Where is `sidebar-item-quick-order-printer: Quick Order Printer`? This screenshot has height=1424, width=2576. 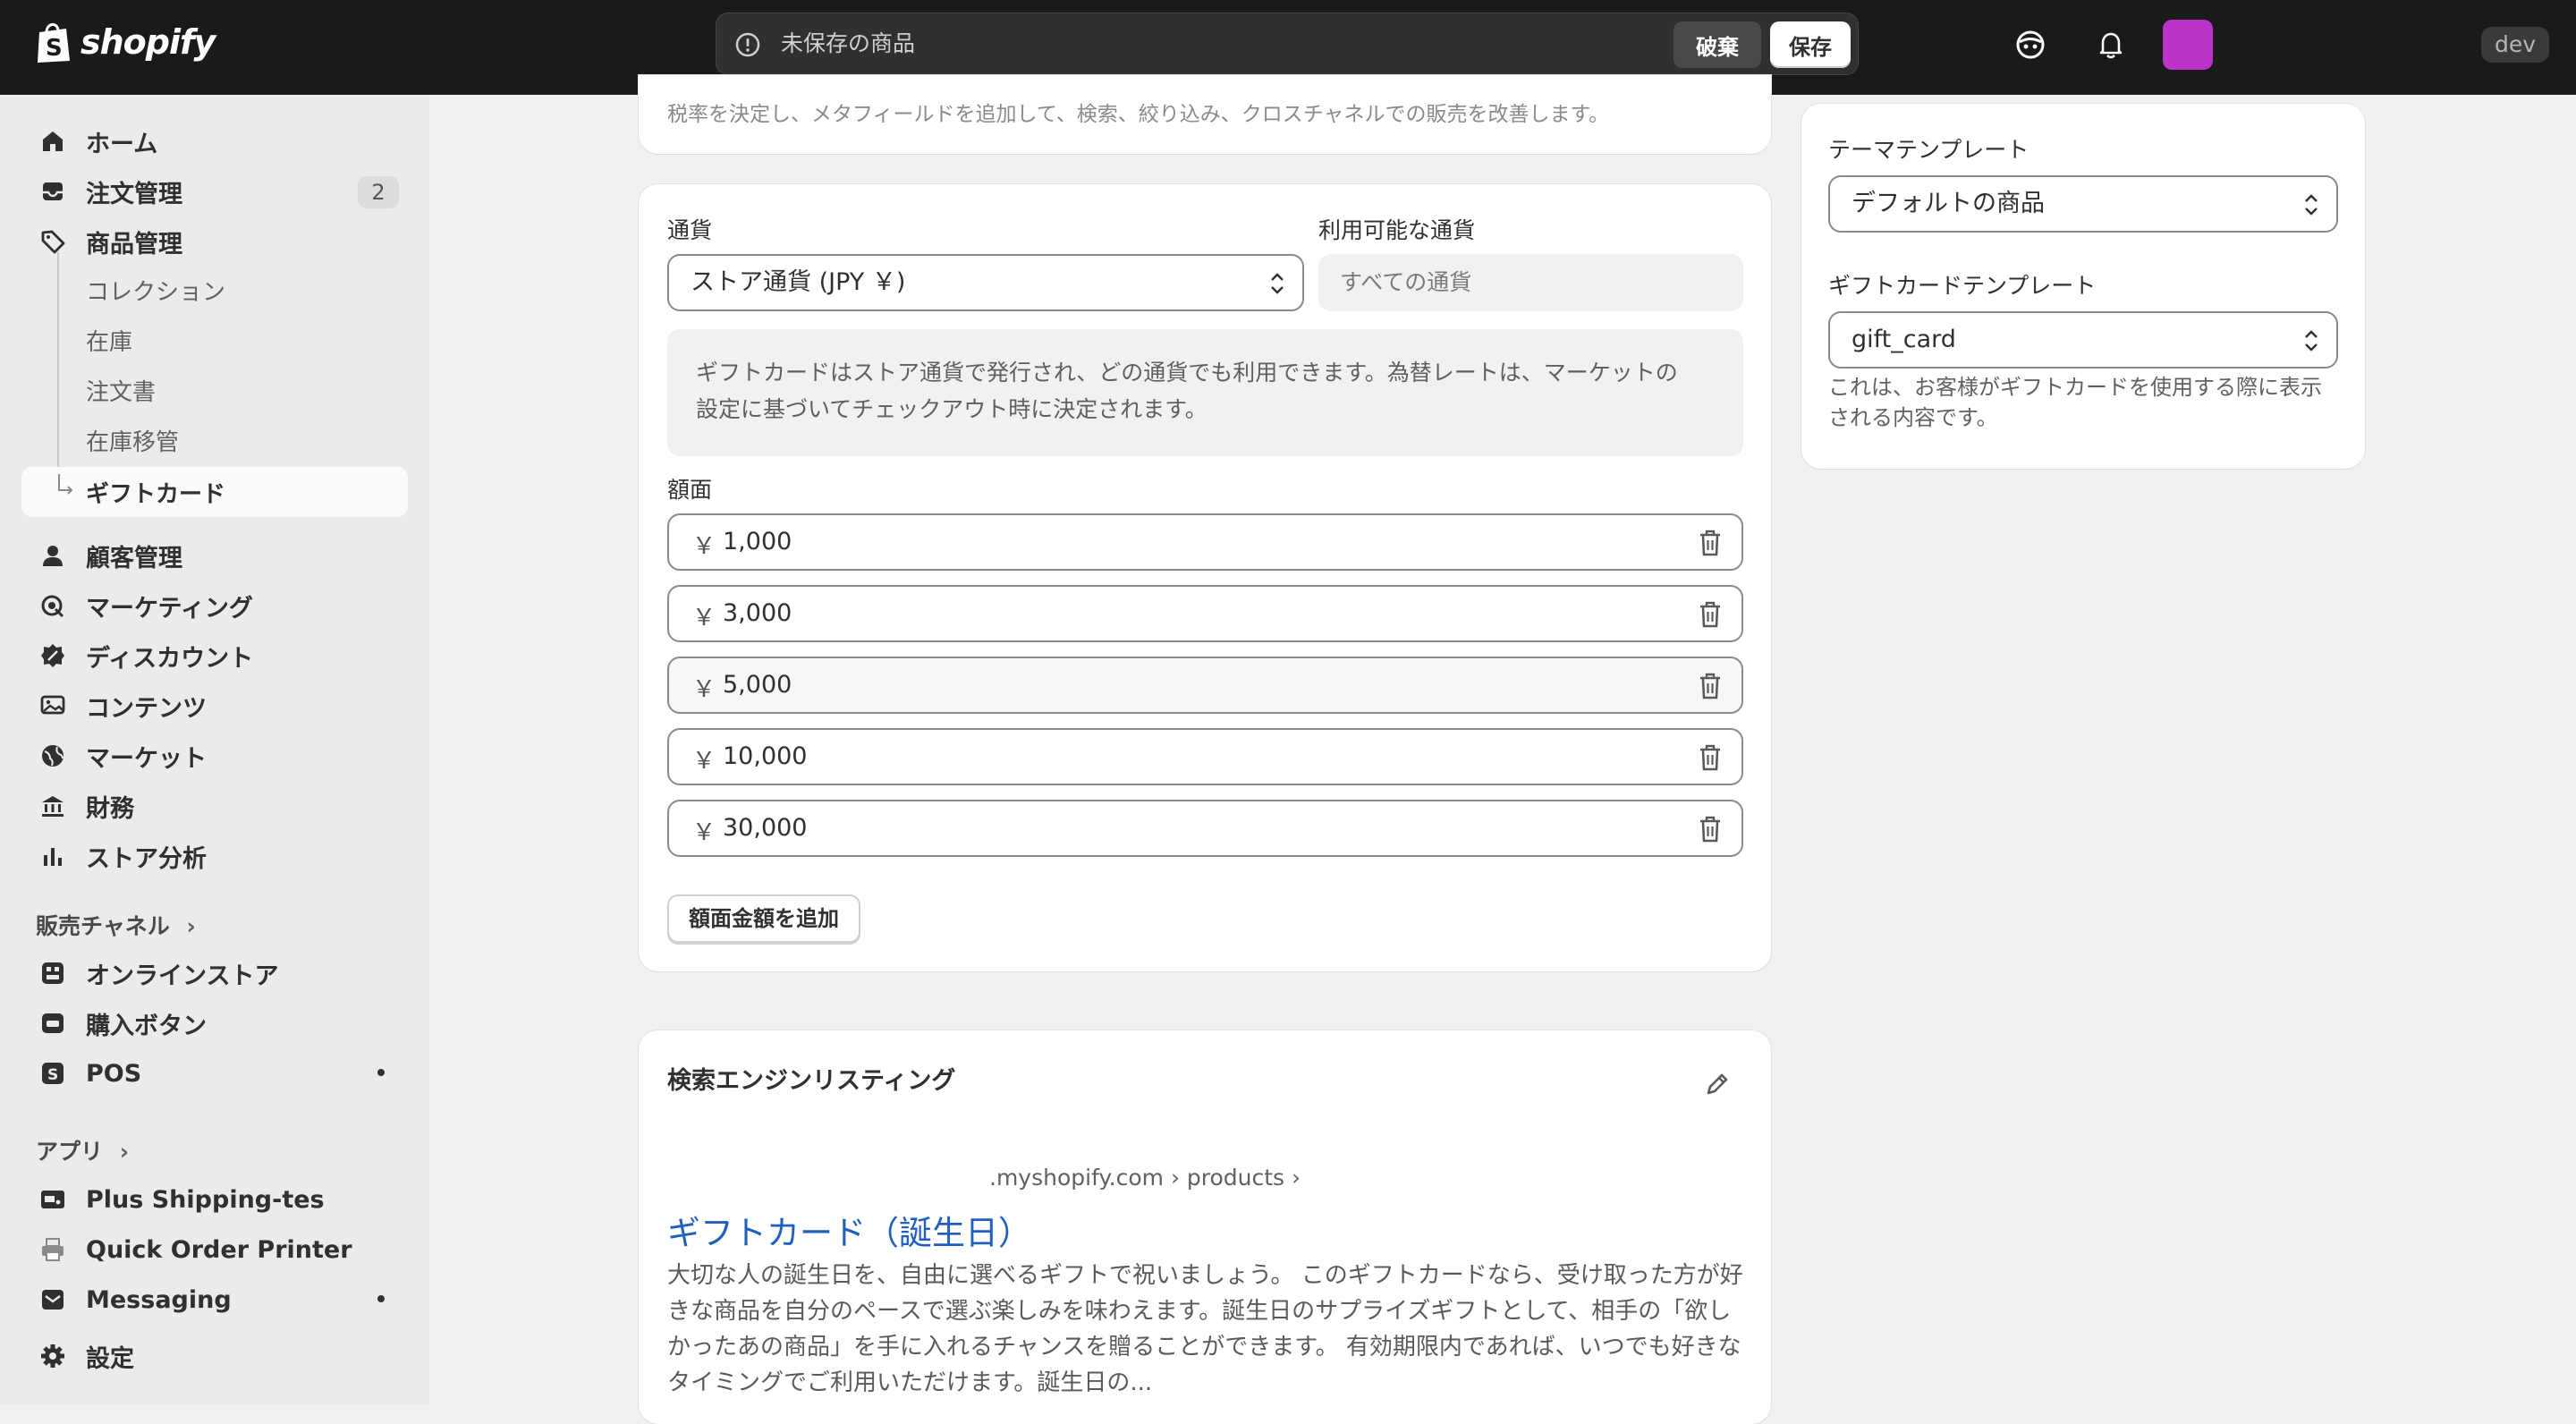 sidebar-item-quick-order-printer: Quick Order Printer is located at coordinates (214, 1249).